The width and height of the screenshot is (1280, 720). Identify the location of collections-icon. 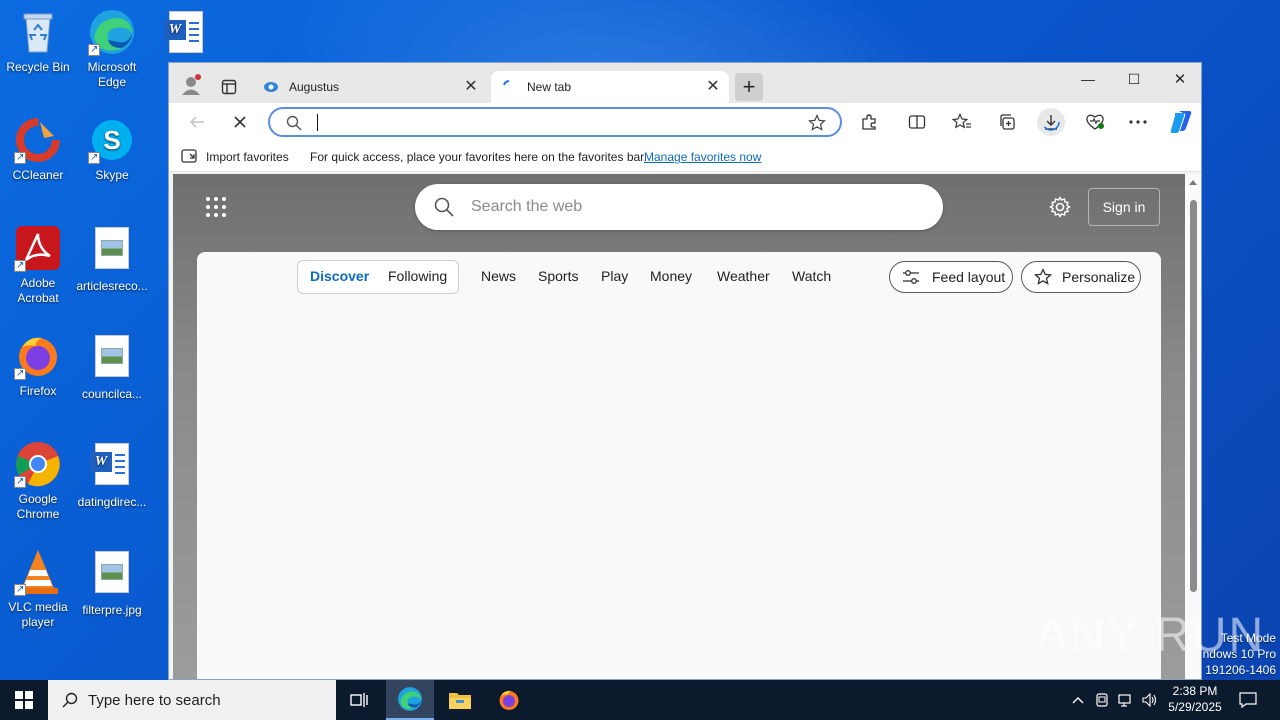
(1007, 122).